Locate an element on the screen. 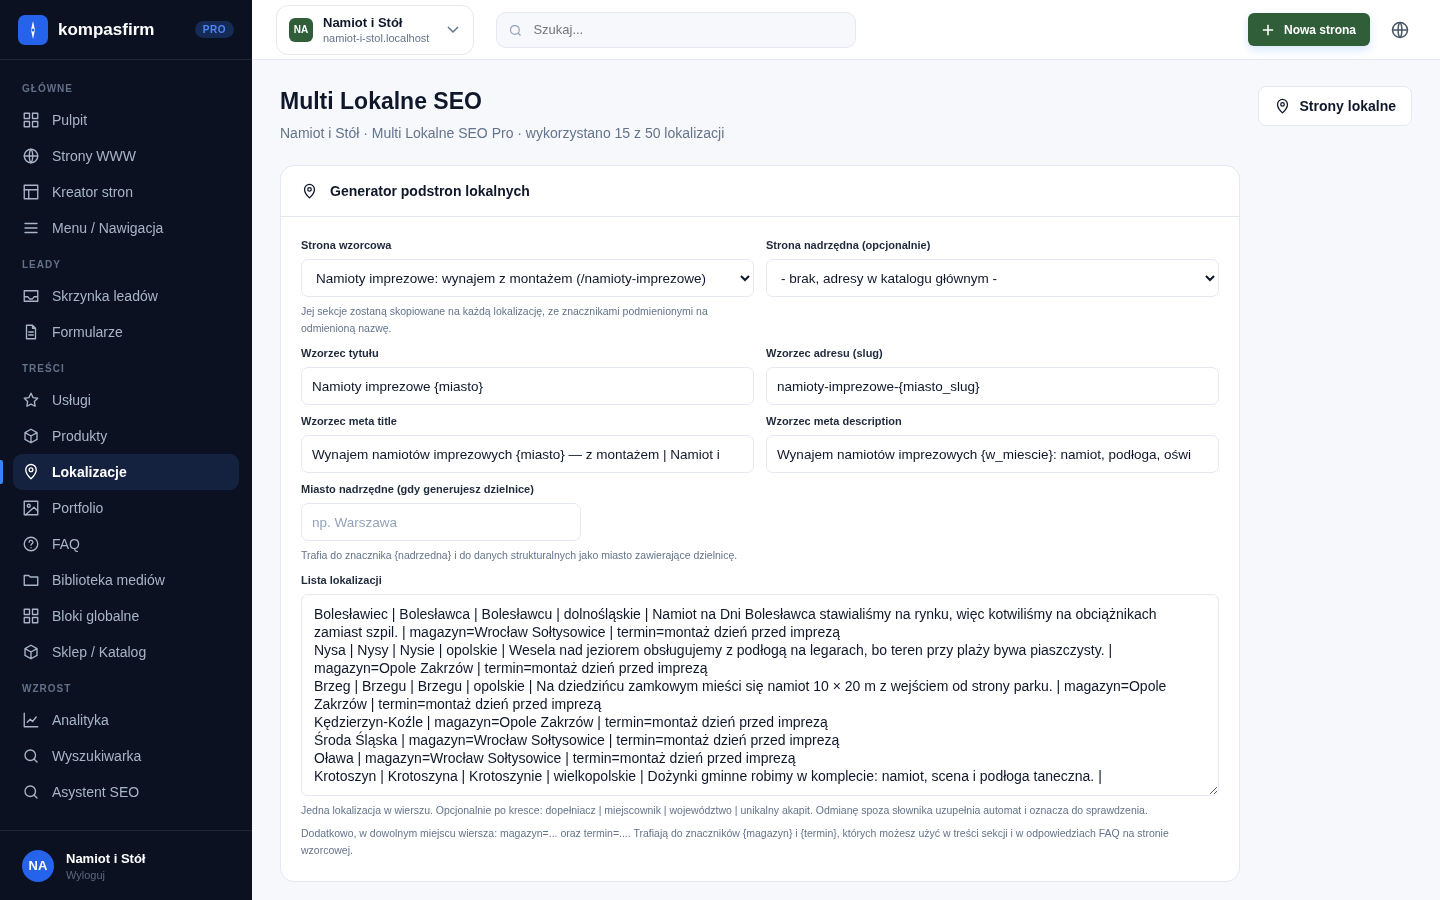 The height and width of the screenshot is (900, 1440). sidebar-item: Usługi is located at coordinates (126, 400).